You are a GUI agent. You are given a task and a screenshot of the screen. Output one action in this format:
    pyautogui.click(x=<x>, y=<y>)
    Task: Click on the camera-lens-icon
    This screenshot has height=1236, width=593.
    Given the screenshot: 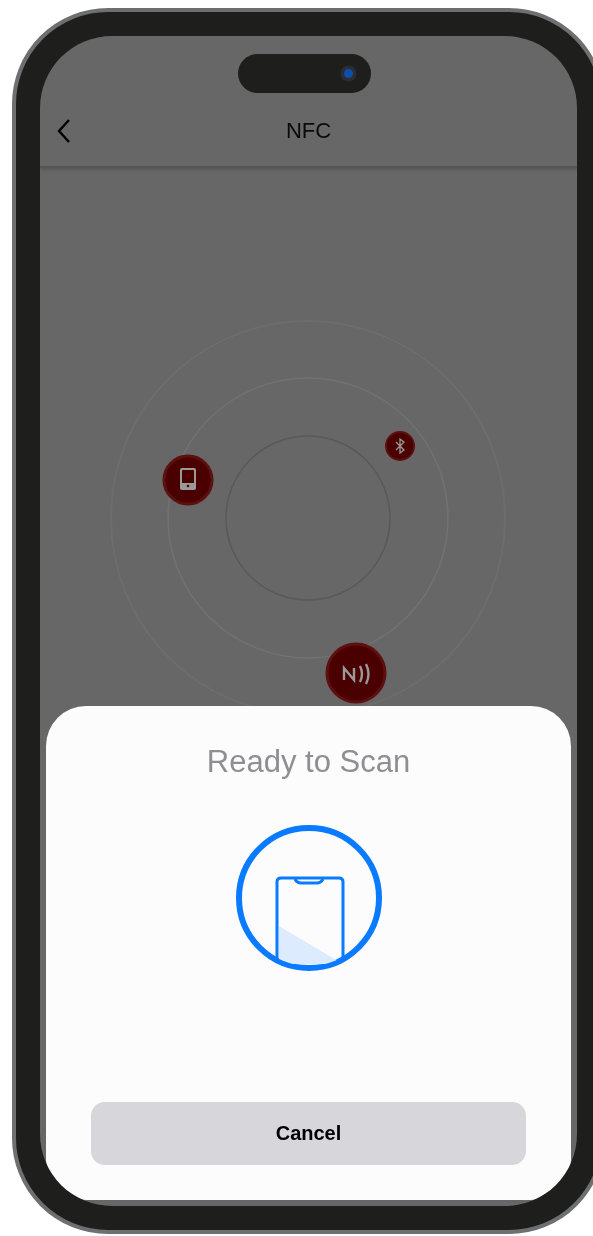 What is the action you would take?
    pyautogui.click(x=348, y=73)
    